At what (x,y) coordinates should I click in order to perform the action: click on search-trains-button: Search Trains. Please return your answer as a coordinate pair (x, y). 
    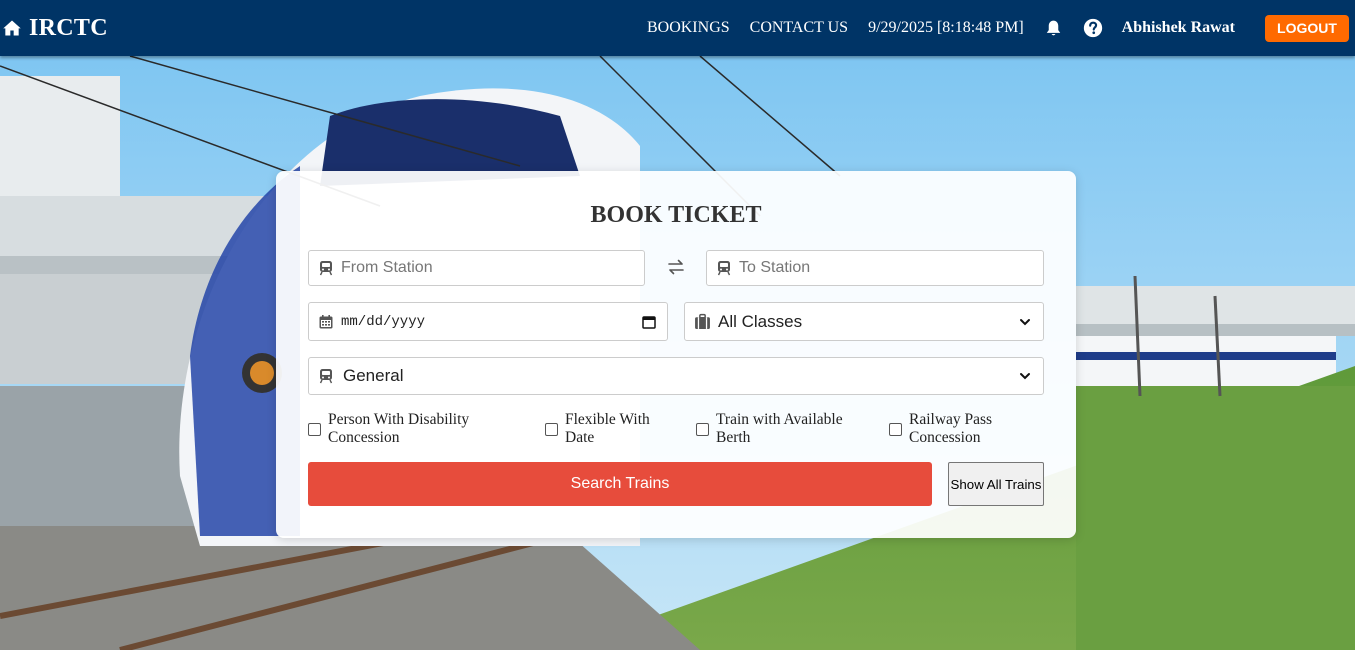
    Looking at the image, I should click on (620, 484).